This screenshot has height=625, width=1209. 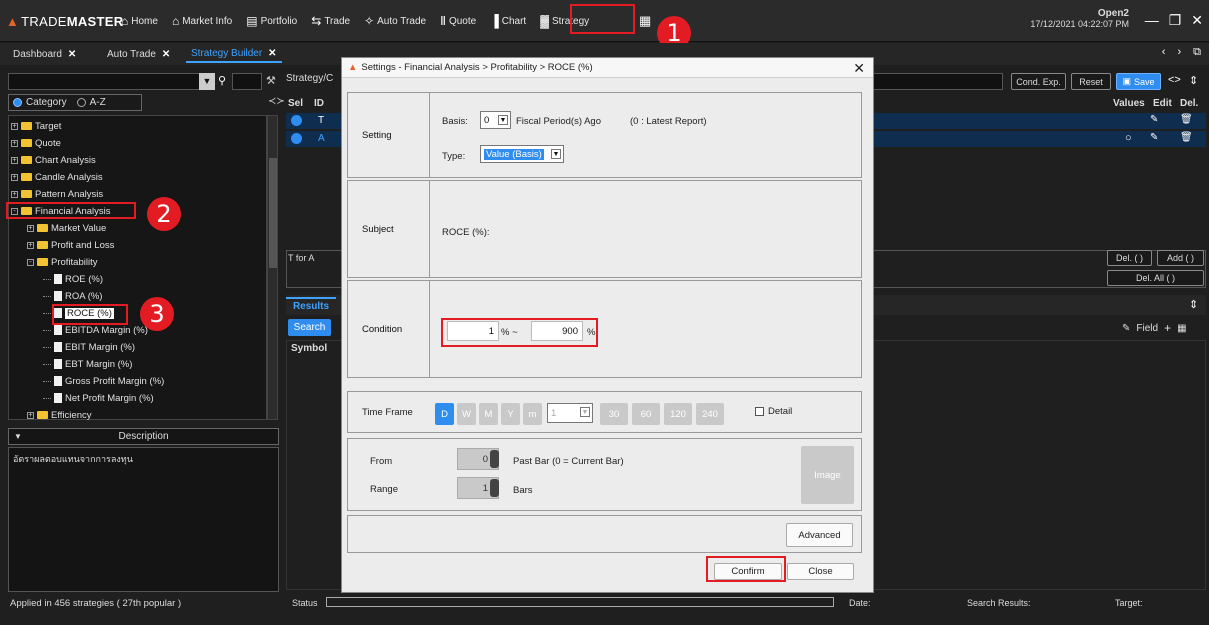 I want to click on tree-scrollbar, so click(x=272, y=267).